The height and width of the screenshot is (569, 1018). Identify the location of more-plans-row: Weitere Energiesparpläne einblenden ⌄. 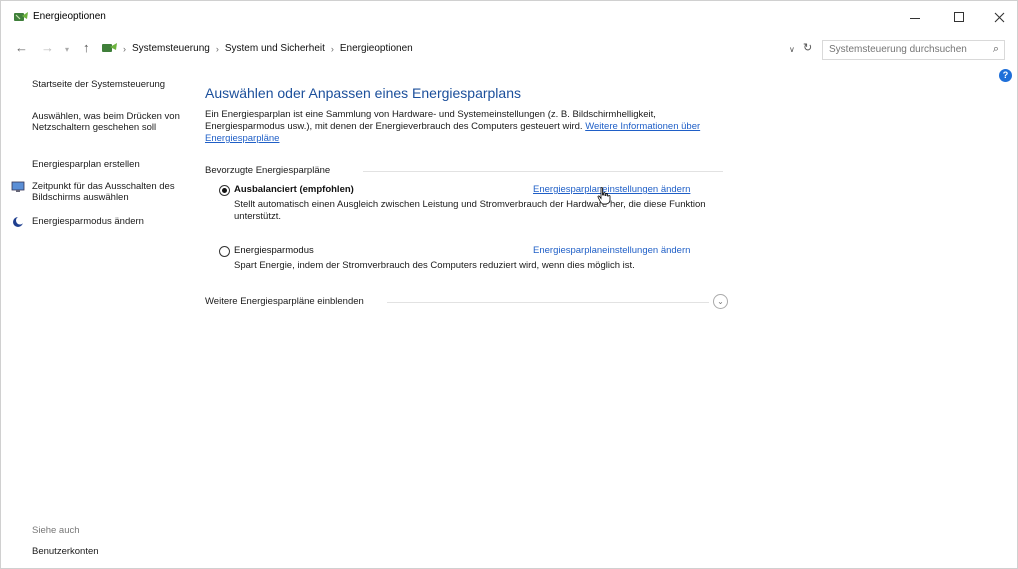
(470, 301).